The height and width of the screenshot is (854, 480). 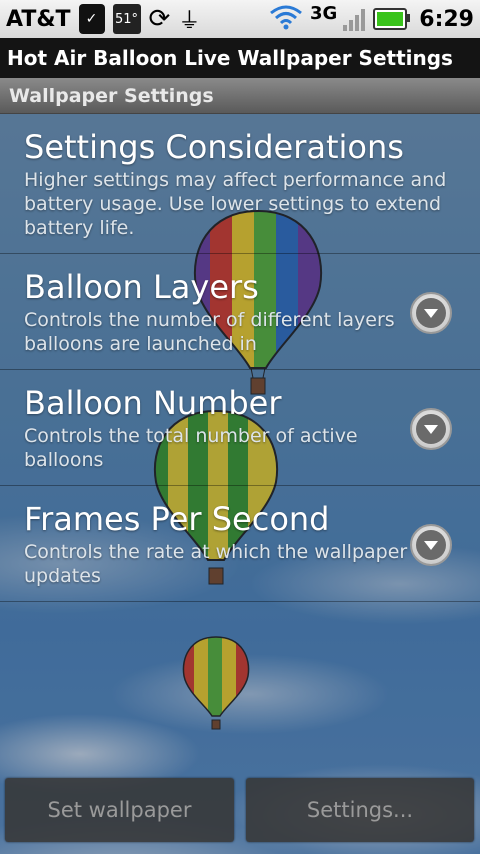 I want to click on window-title: Hot Air Balloon Live Wallpaper Settings, so click(x=240, y=58).